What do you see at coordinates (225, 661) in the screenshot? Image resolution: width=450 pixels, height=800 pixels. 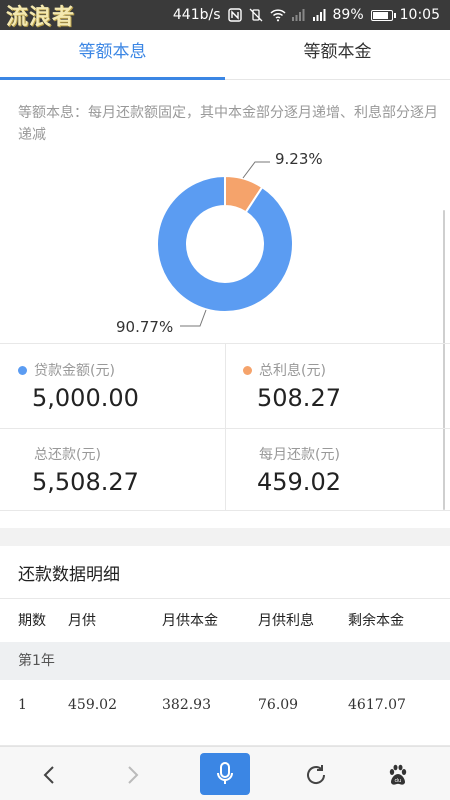 I see `year-group-header: 第1年` at bounding box center [225, 661].